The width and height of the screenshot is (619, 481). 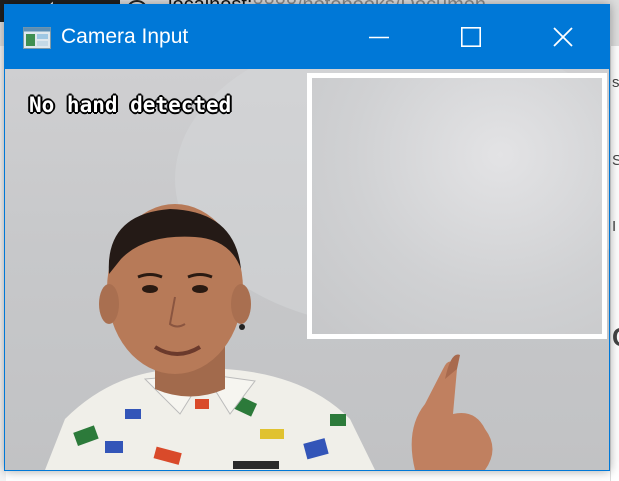 I want to click on minimize-button, so click(x=379, y=37).